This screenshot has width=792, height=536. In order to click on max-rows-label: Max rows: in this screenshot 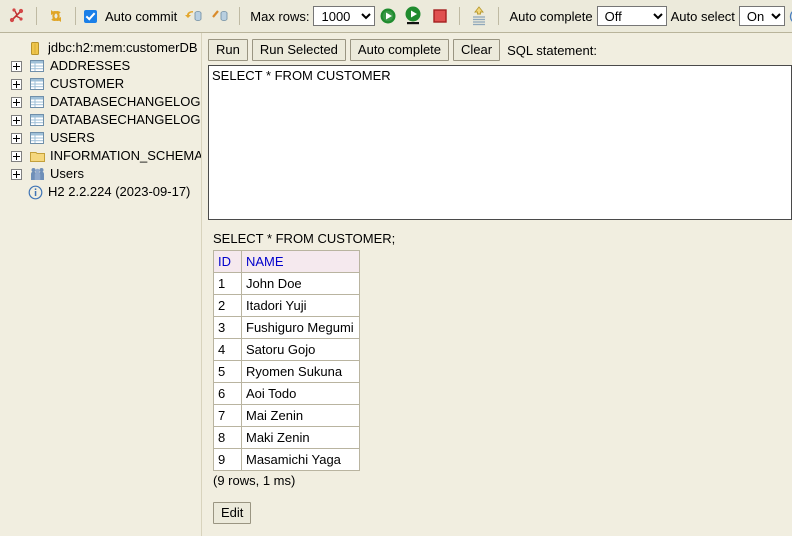, I will do `click(280, 16)`.